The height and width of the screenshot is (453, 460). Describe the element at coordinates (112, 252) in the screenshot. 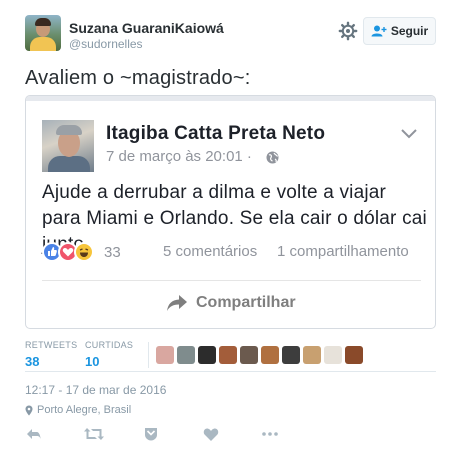

I see `reaction-count: 33` at that location.